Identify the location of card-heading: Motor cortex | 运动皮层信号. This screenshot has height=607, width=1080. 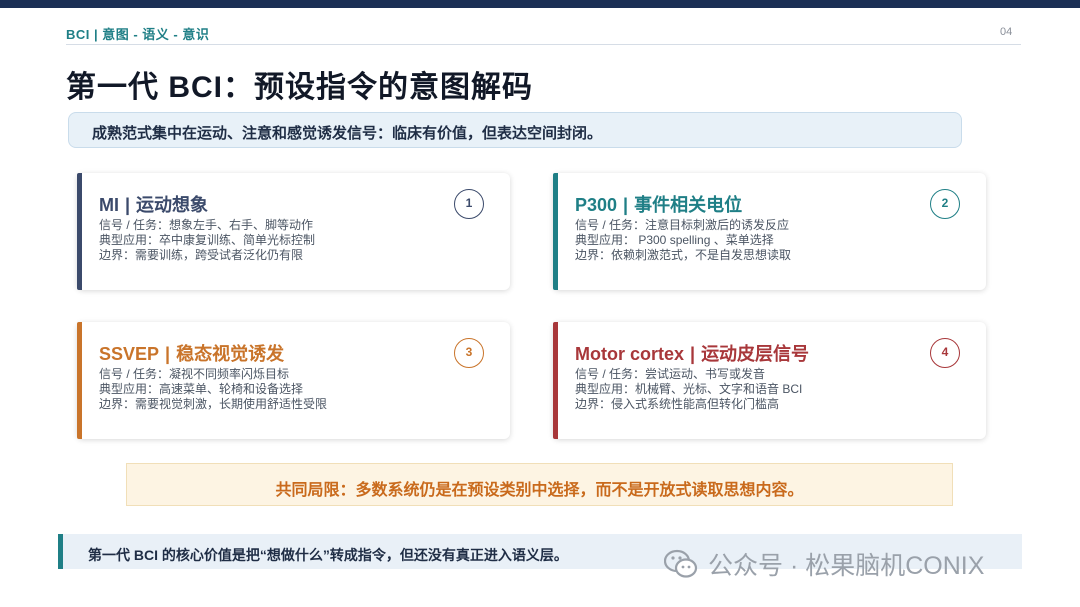
(692, 354).